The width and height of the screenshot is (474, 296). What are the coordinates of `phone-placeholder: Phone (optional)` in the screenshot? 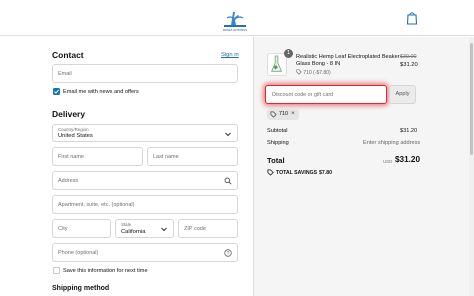 It's located at (78, 253).